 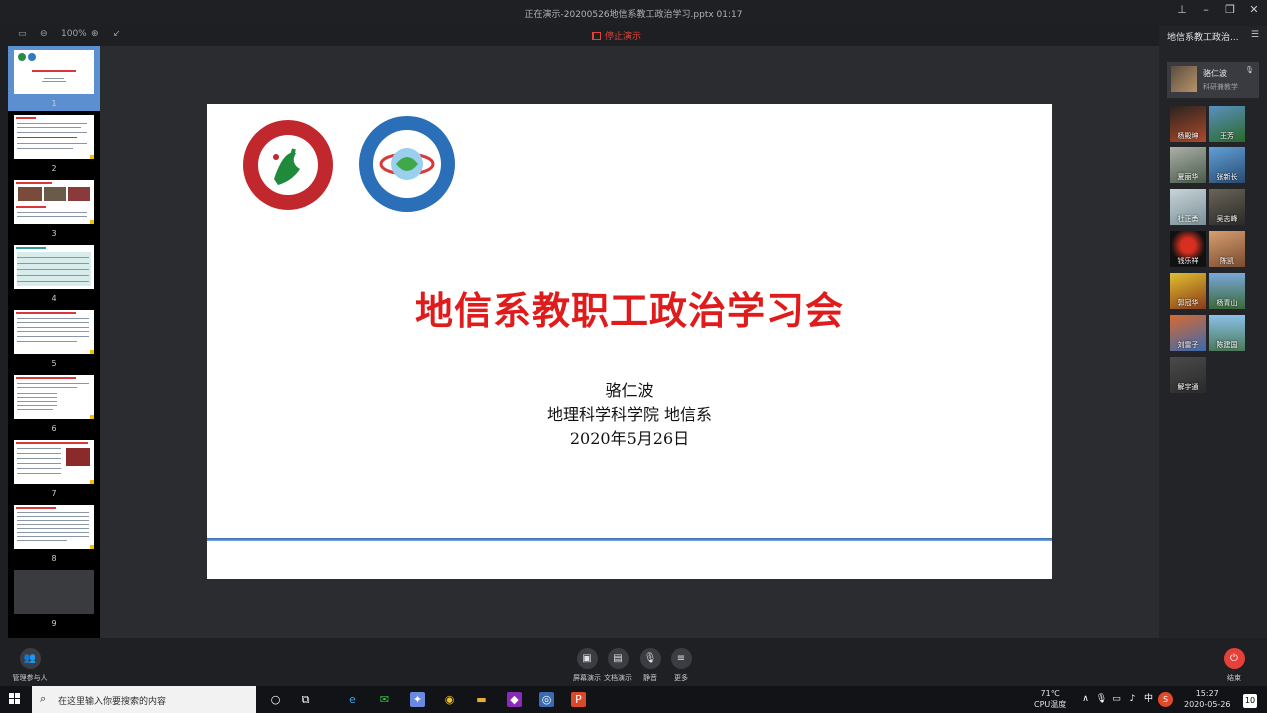 I want to click on slide-number: 3, so click(x=54, y=233).